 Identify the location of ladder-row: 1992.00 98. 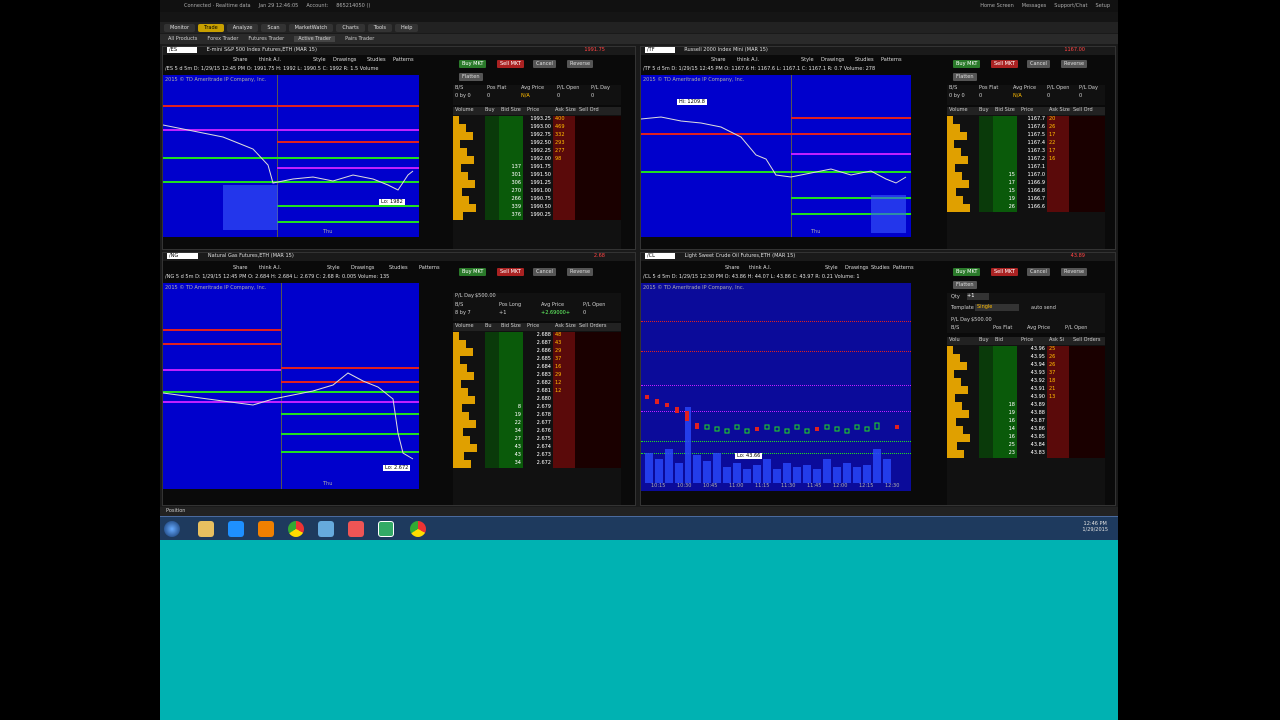
(537, 160).